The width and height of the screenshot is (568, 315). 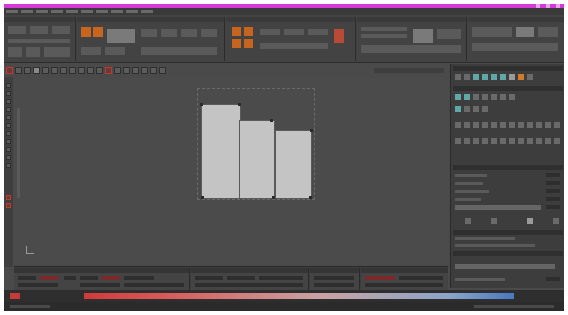 I want to click on toolbar-field, so click(x=409, y=70).